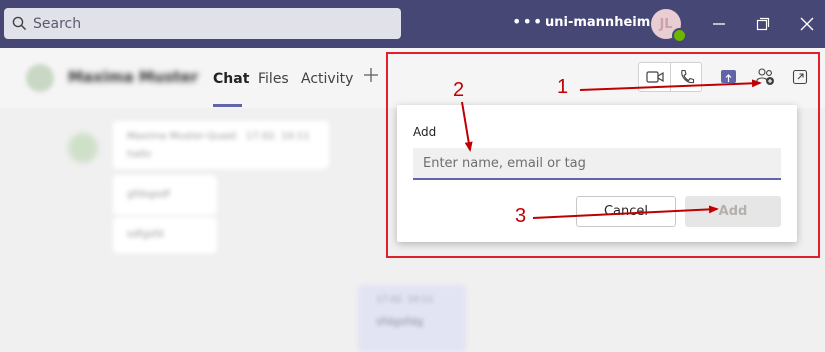 The width and height of the screenshot is (825, 352). What do you see at coordinates (670, 85) in the screenshot?
I see `arrow-to-add-people` at bounding box center [670, 85].